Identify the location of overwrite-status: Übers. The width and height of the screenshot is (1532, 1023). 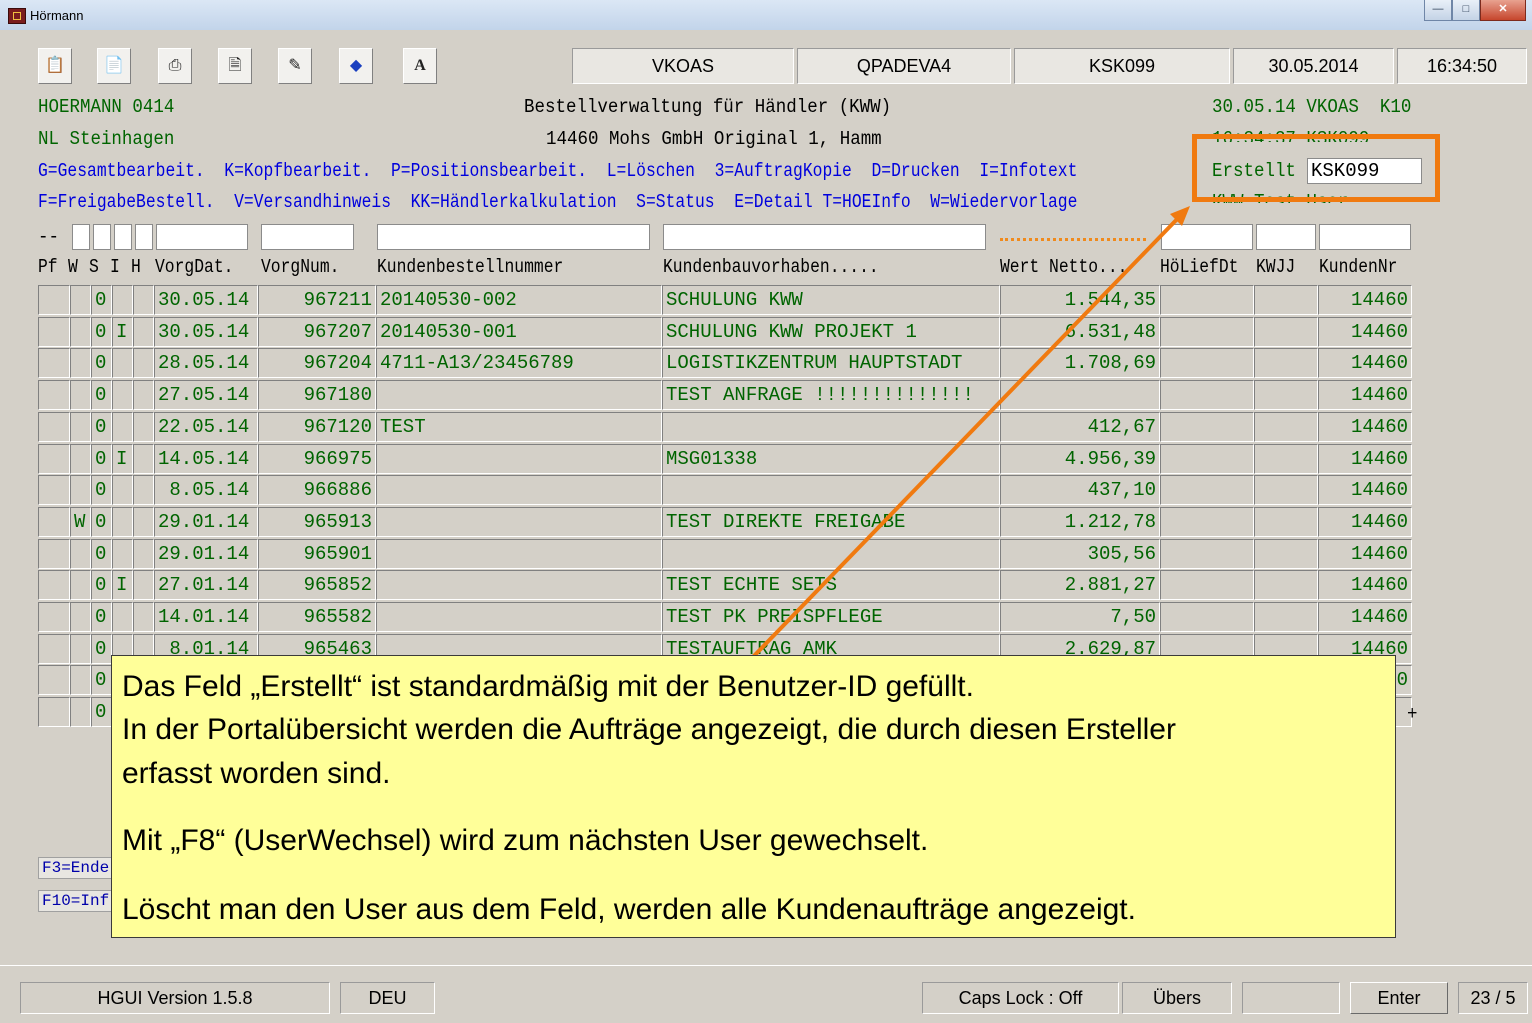
(1177, 998).